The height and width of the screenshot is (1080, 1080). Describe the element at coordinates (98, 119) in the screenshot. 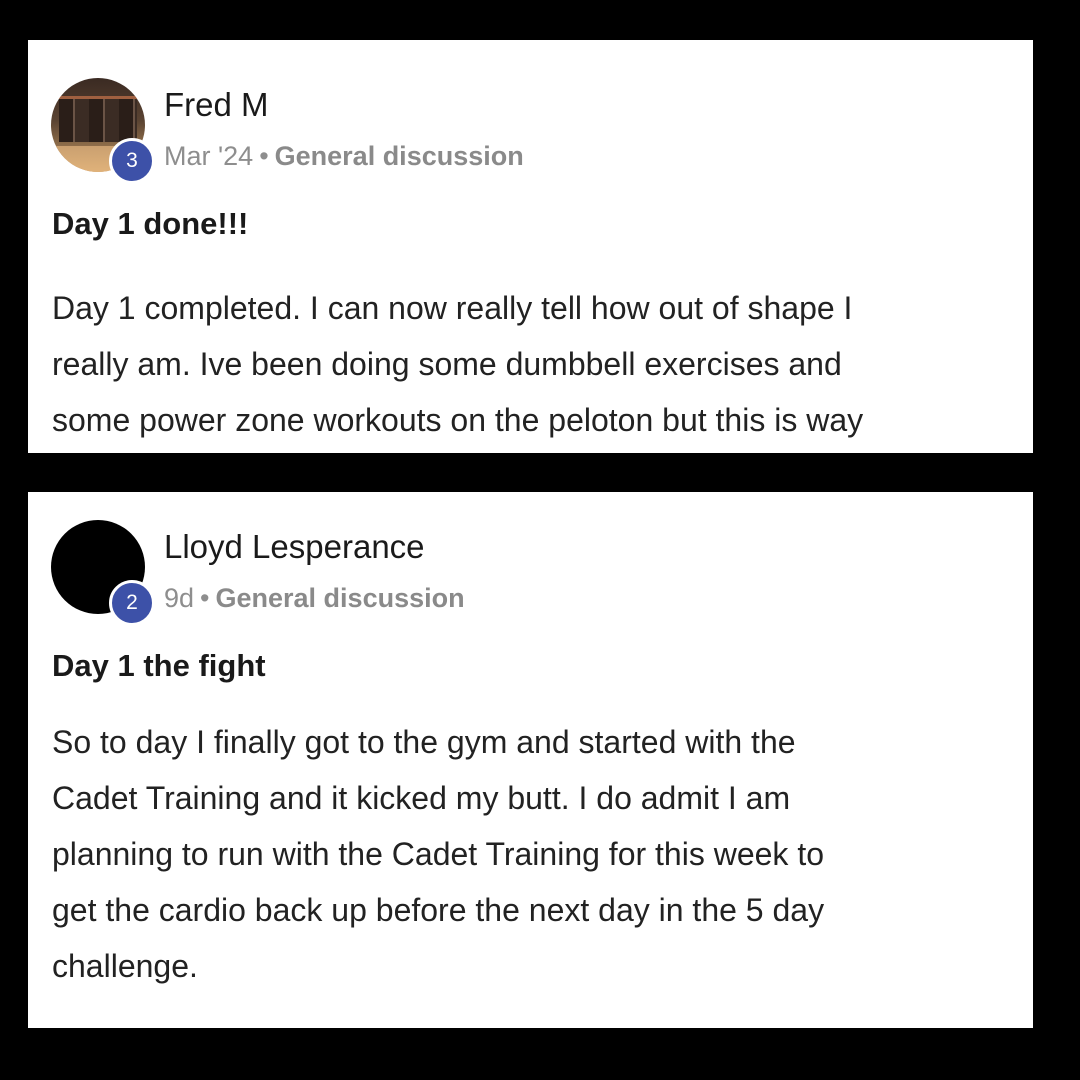

I see `avatar-photo-shelf` at that location.